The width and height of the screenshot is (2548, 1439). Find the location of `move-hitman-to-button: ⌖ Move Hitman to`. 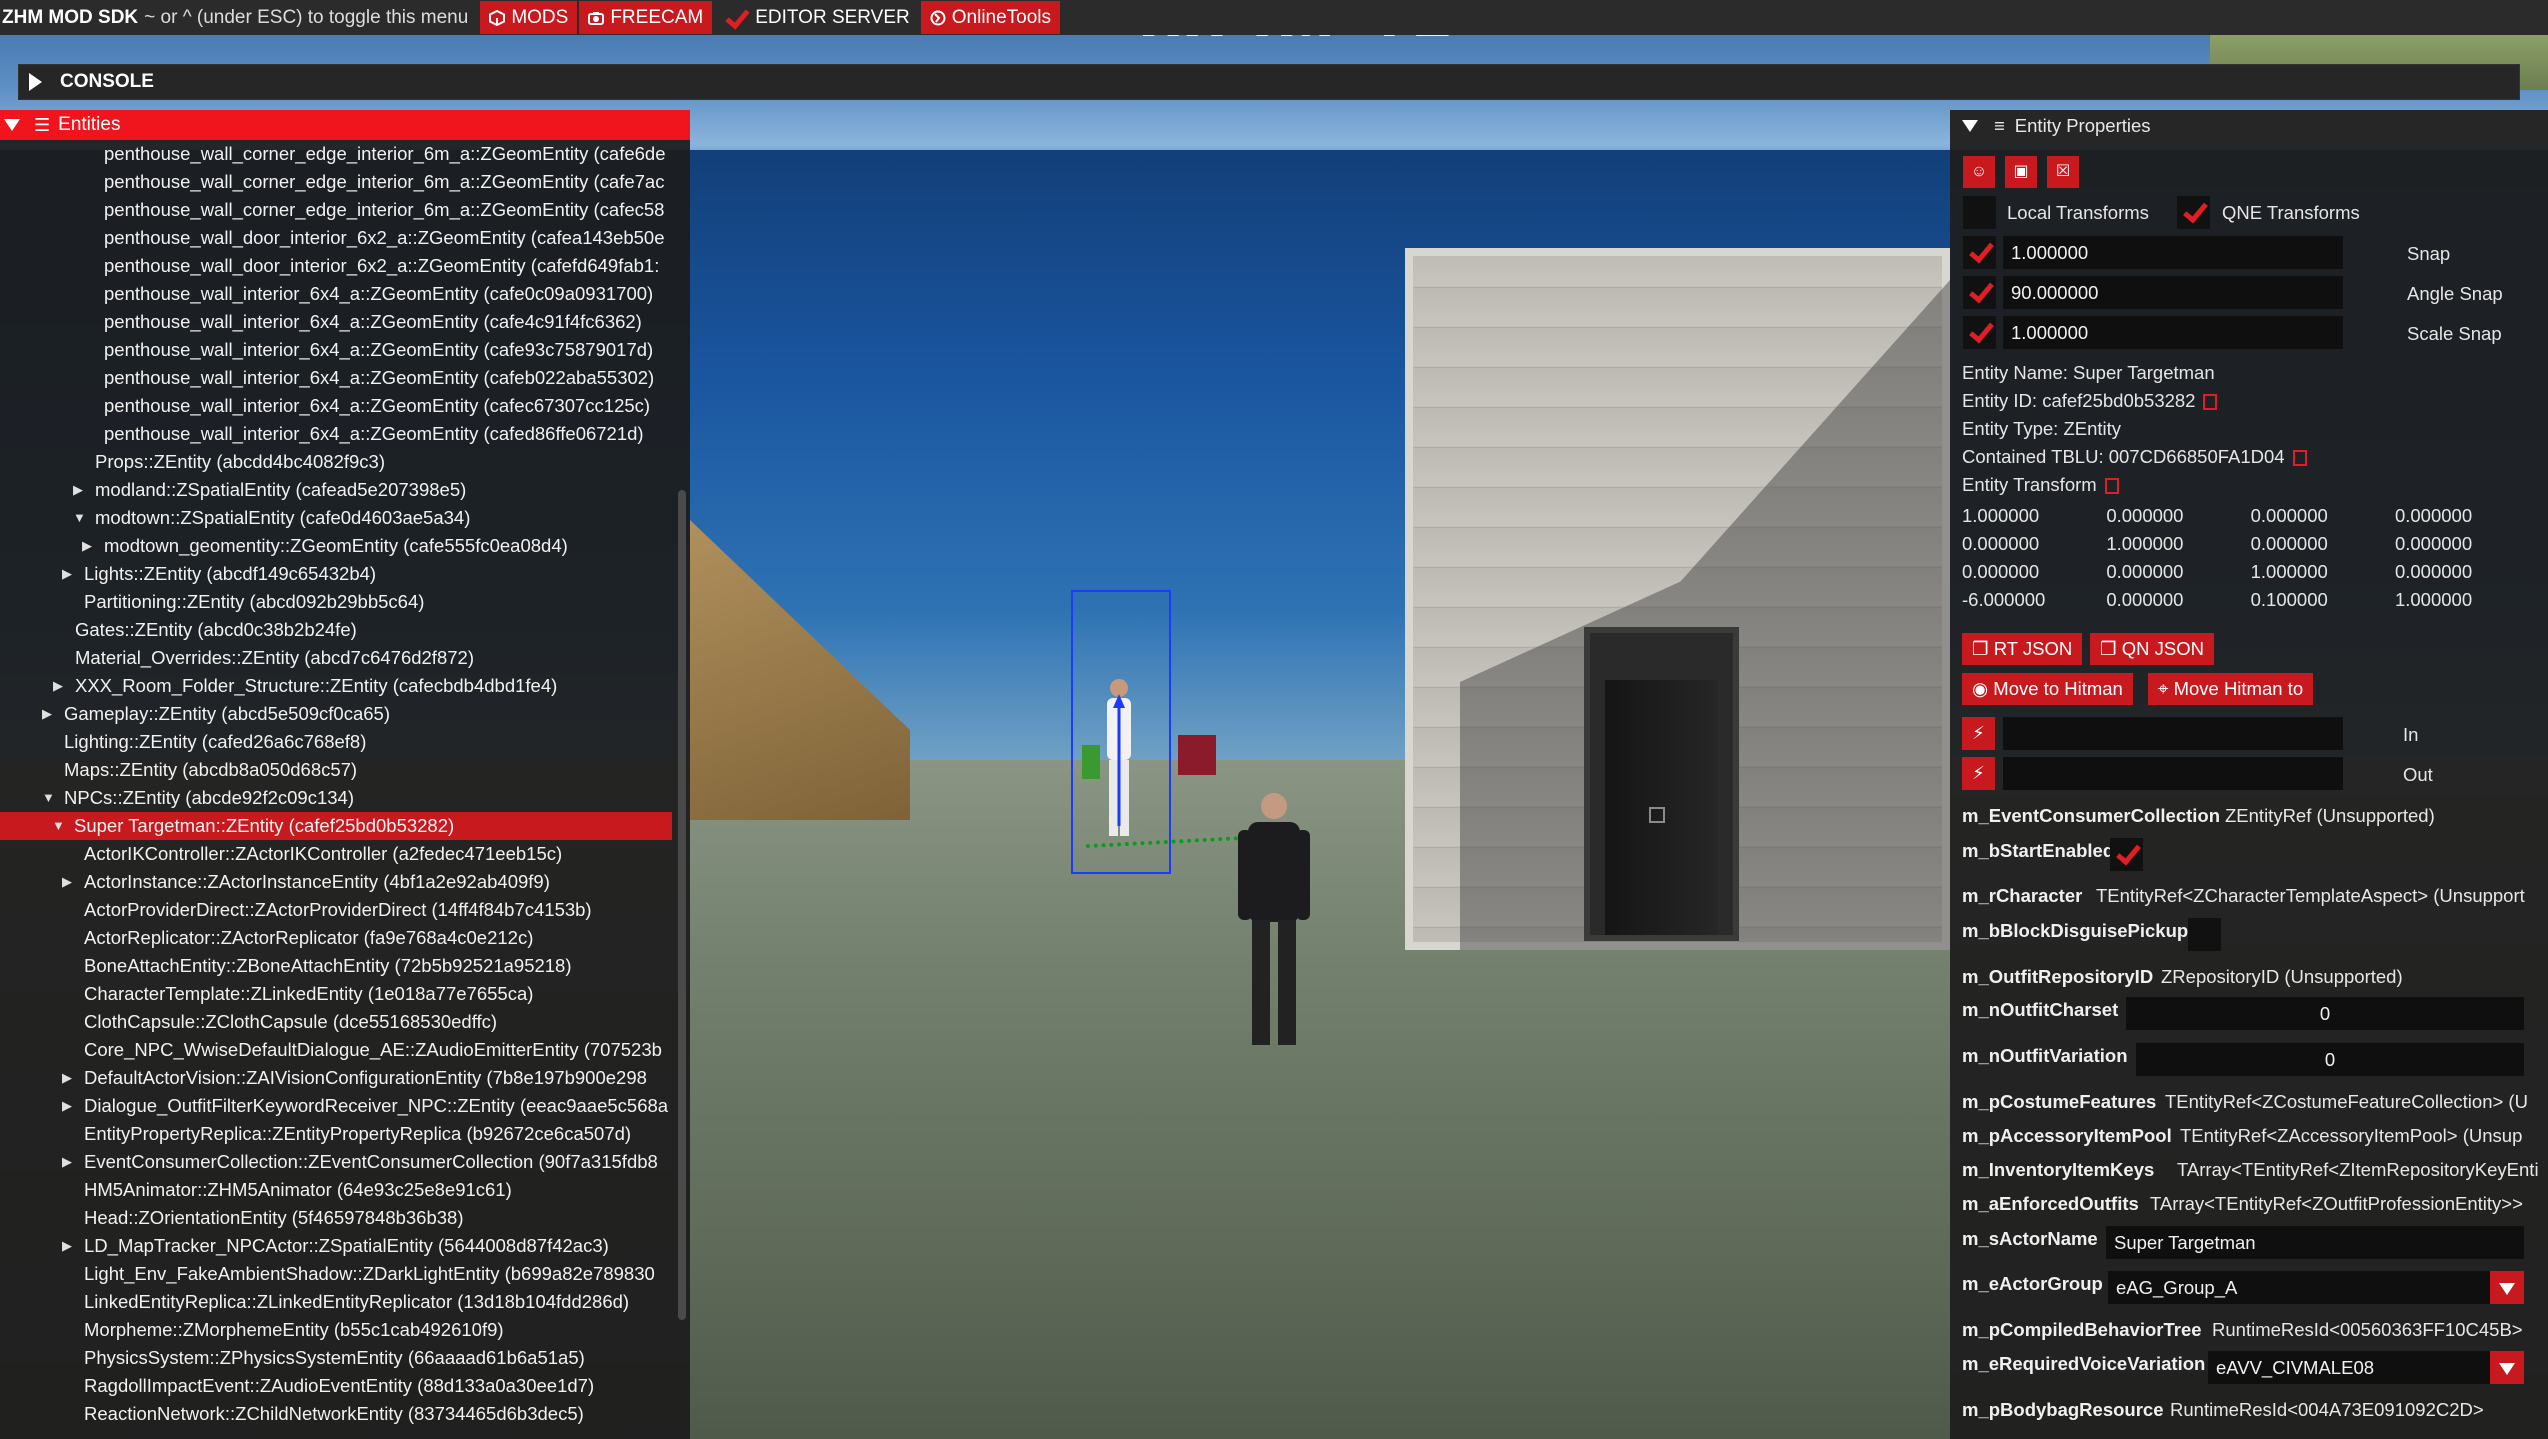

move-hitman-to-button: ⌖ Move Hitman to is located at coordinates (2231, 689).